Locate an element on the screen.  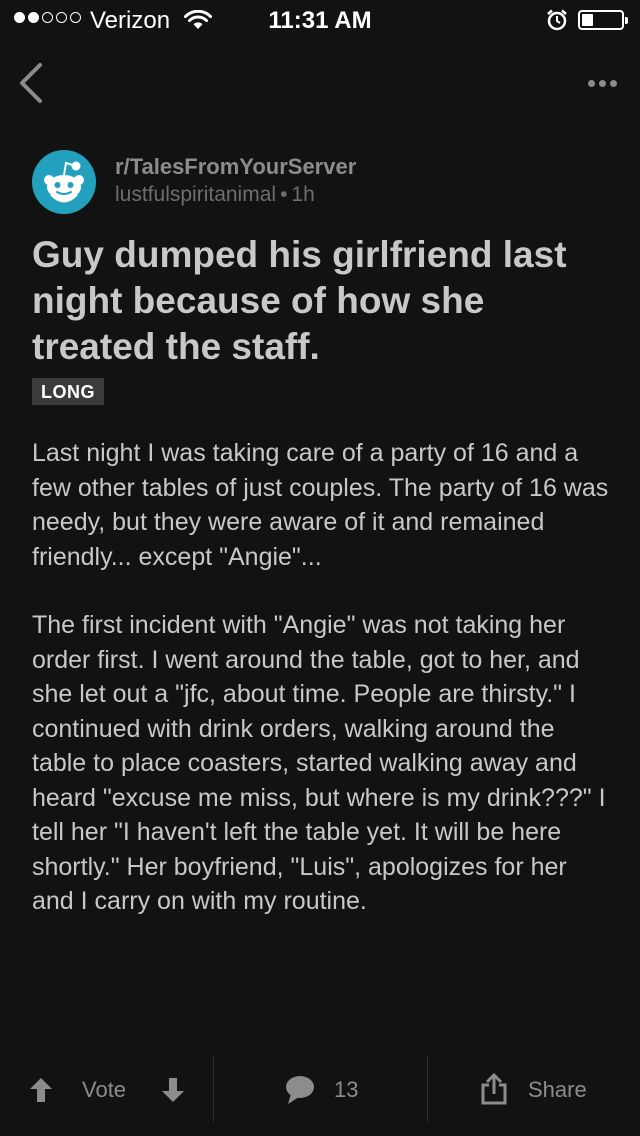
post-flair: LONG is located at coordinates (68, 391).